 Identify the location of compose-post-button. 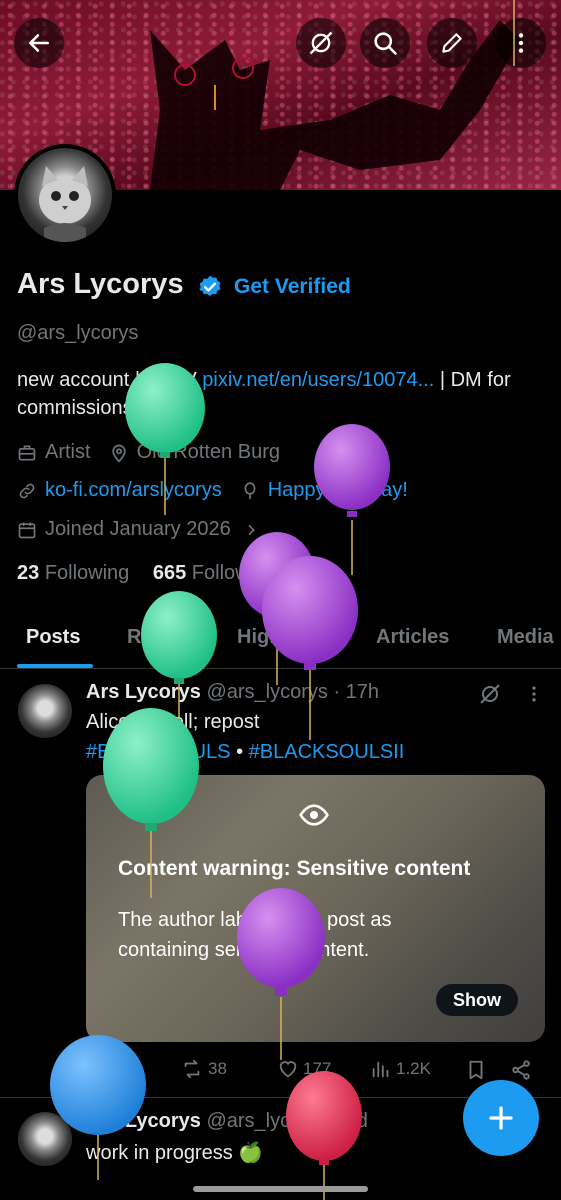
(501, 1118).